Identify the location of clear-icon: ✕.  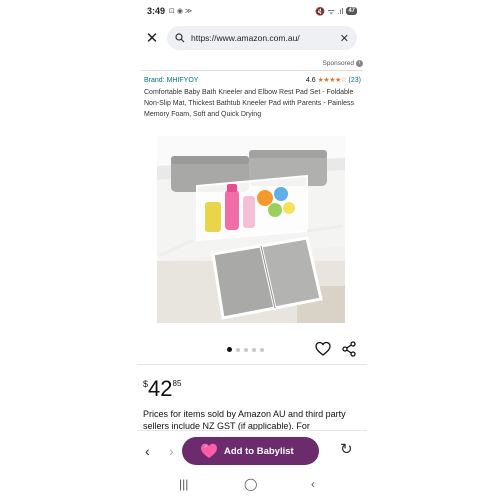
(344, 38).